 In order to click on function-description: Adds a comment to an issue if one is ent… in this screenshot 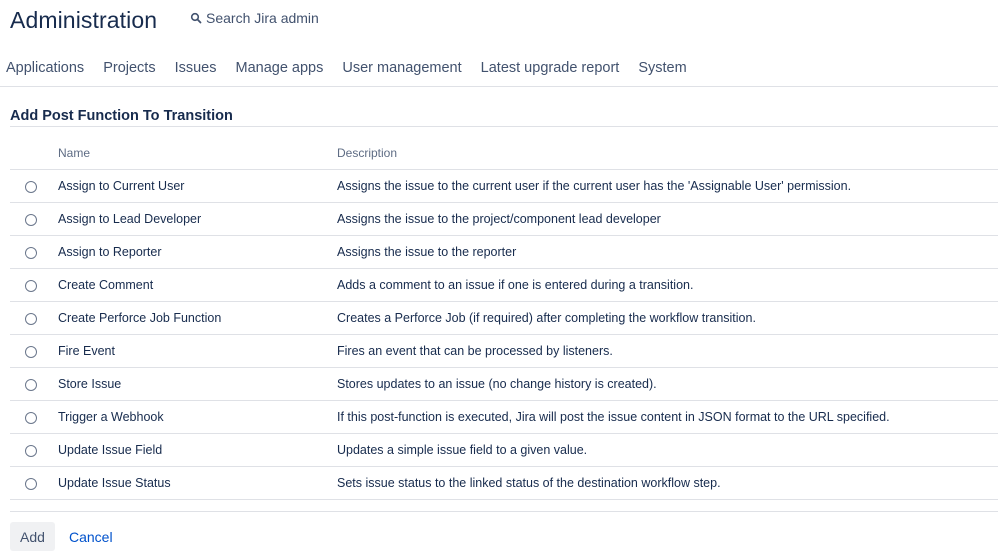, I will do `click(667, 285)`.